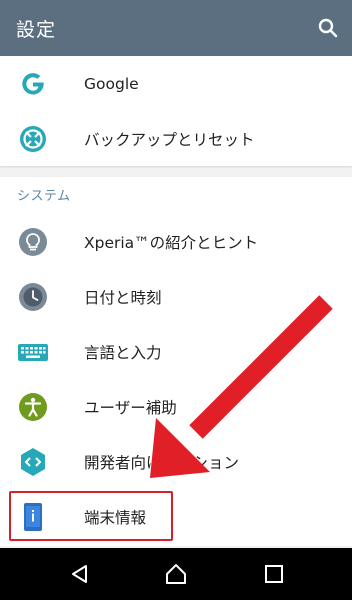  What do you see at coordinates (33, 84) in the screenshot?
I see `google-icon` at bounding box center [33, 84].